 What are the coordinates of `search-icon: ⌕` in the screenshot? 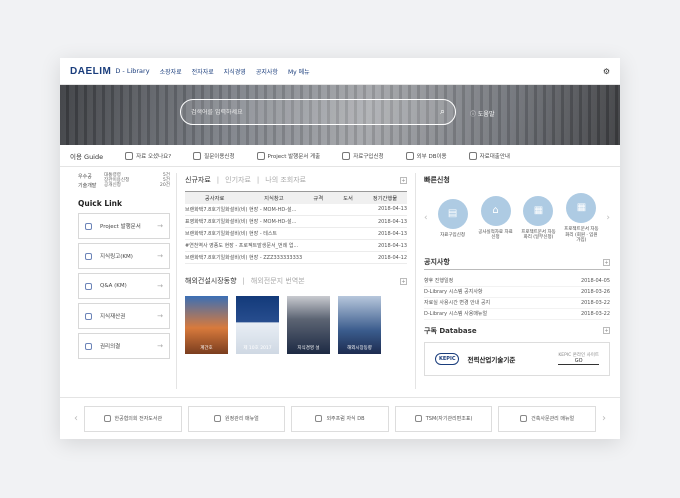 It's located at (442, 112).